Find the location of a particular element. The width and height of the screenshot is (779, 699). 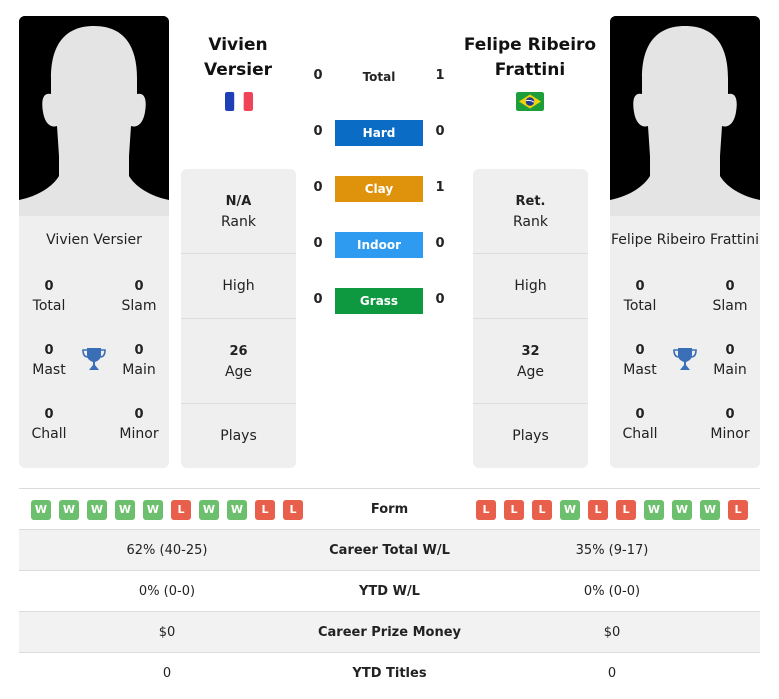

player2-ytd-wl: 0% (0-0) is located at coordinates (612, 591).